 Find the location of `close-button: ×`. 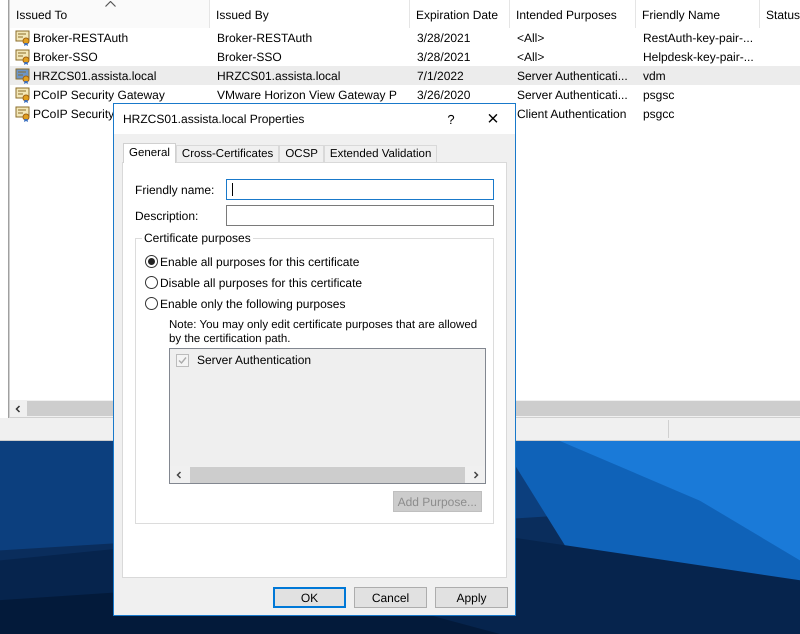

close-button: × is located at coordinates (493, 119).